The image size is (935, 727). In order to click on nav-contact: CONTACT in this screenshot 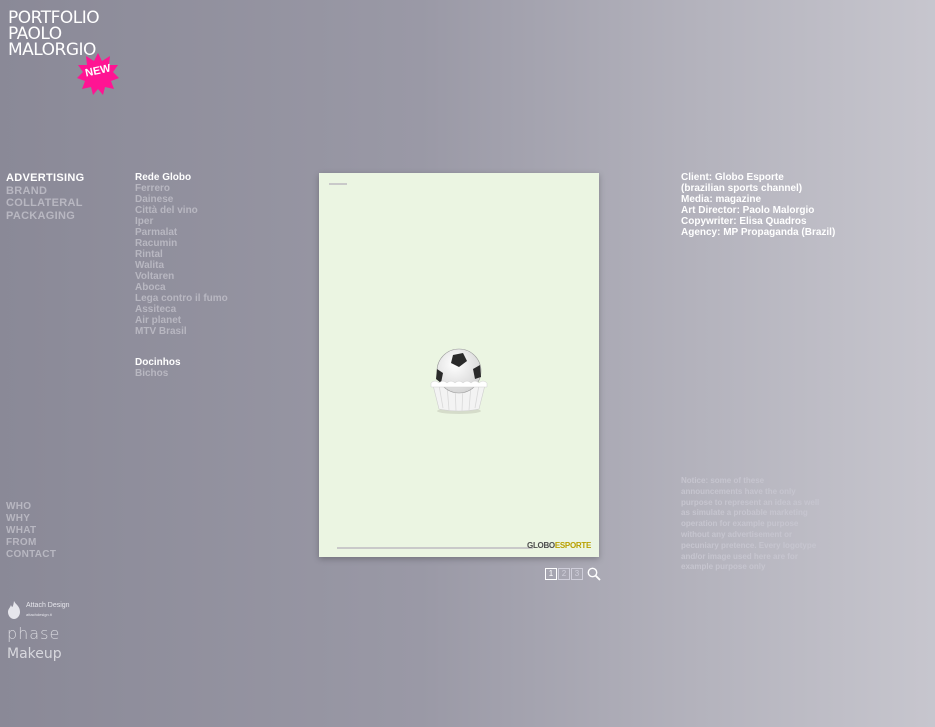, I will do `click(31, 555)`.